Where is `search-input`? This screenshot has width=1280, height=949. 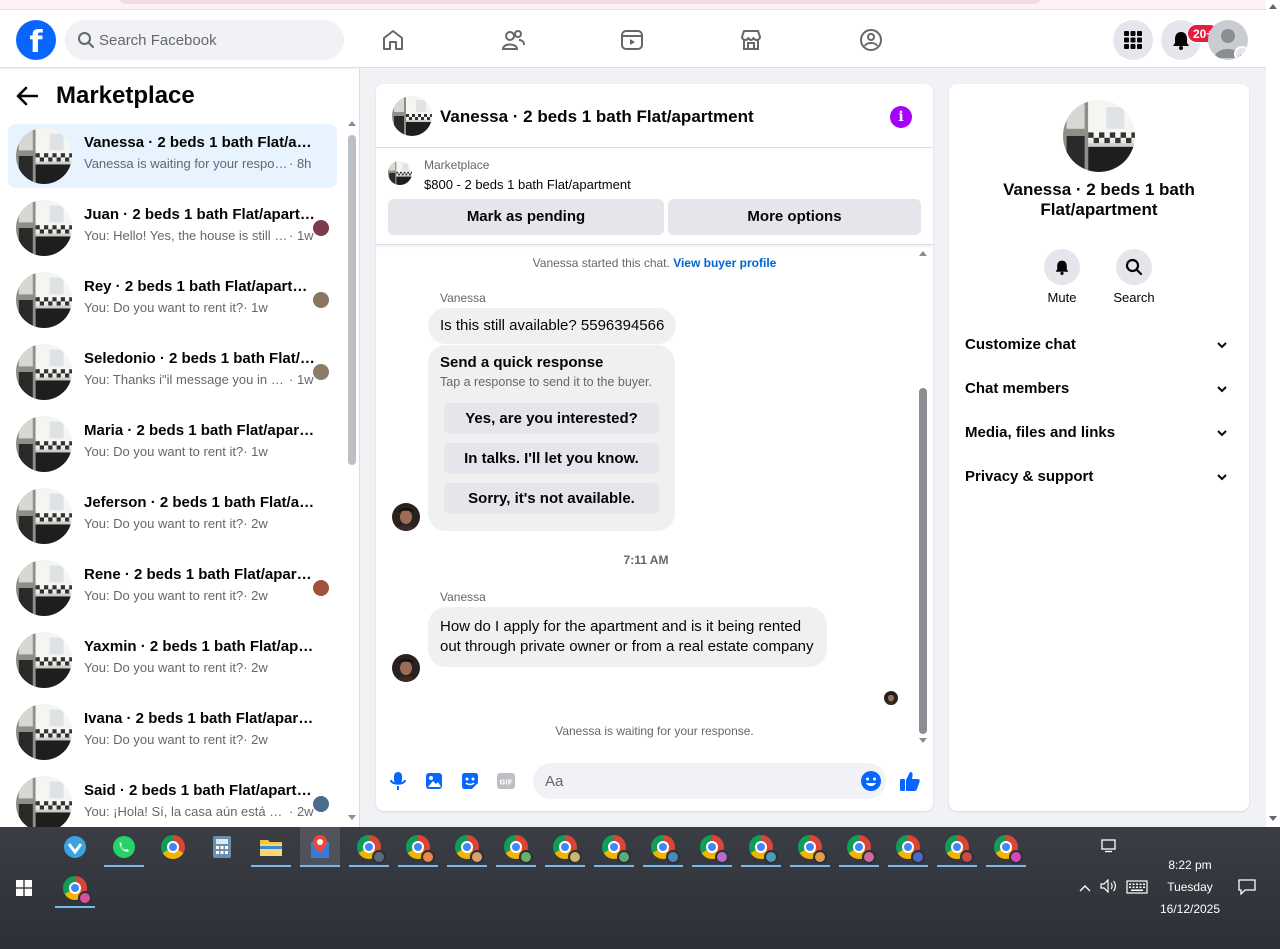 search-input is located at coordinates (214, 40).